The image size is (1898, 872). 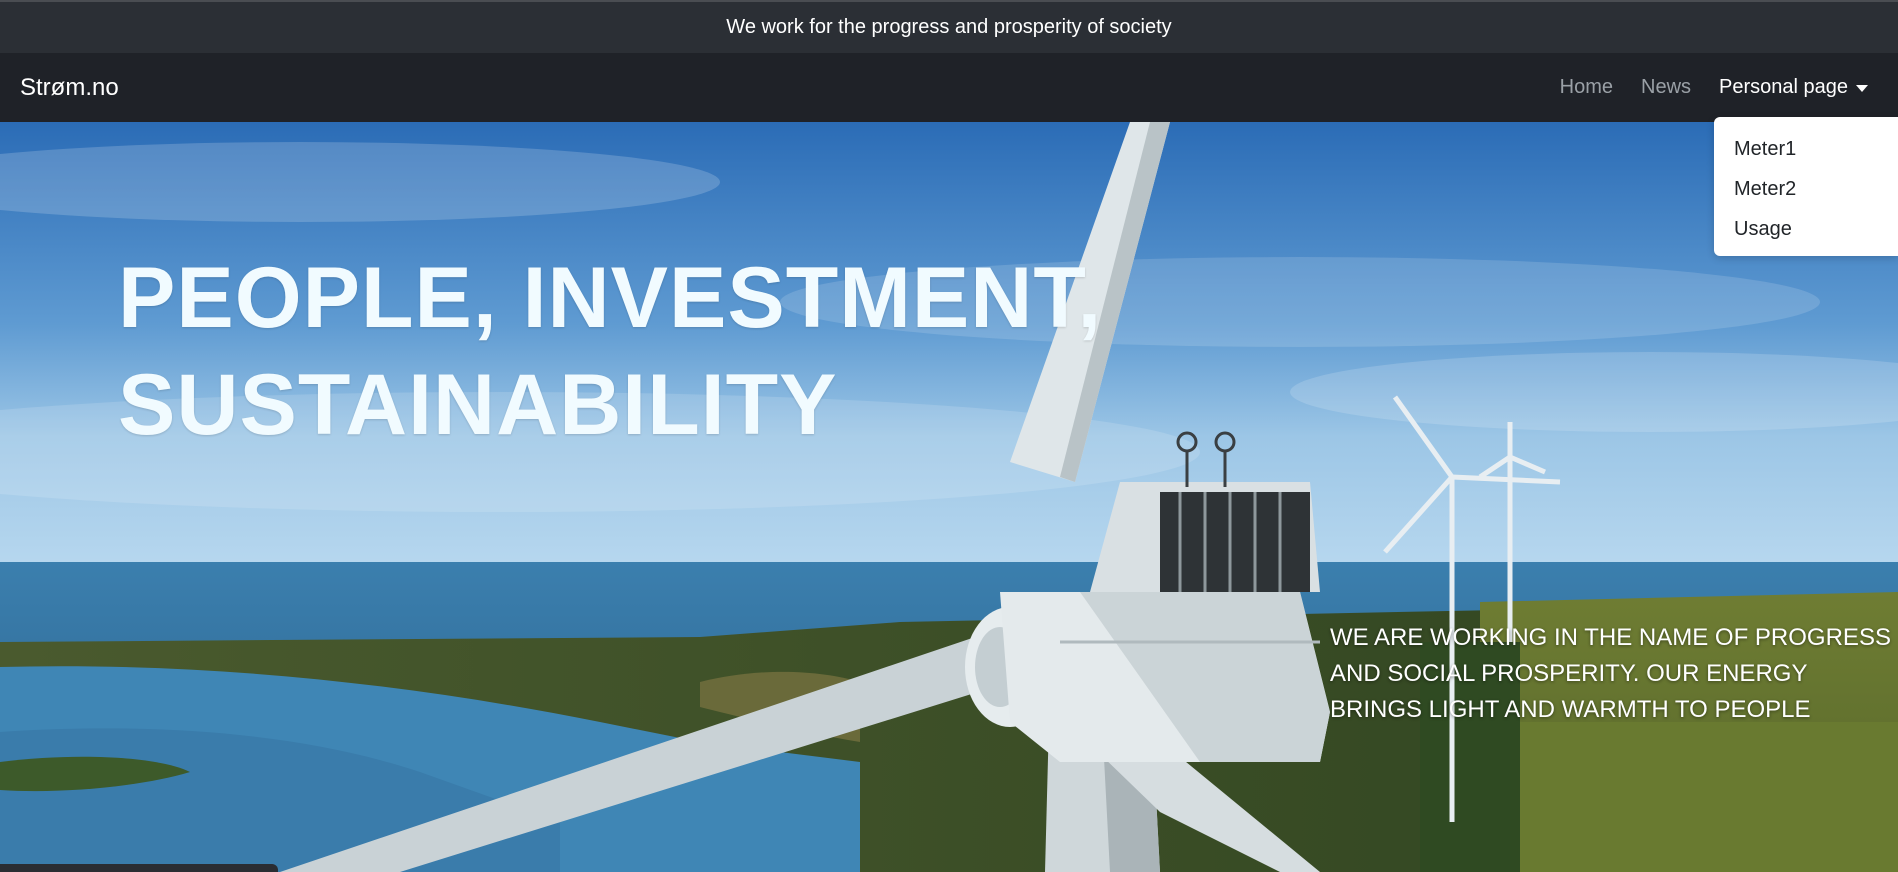 What do you see at coordinates (69, 88) in the screenshot?
I see `brand-logo: Strøm.no` at bounding box center [69, 88].